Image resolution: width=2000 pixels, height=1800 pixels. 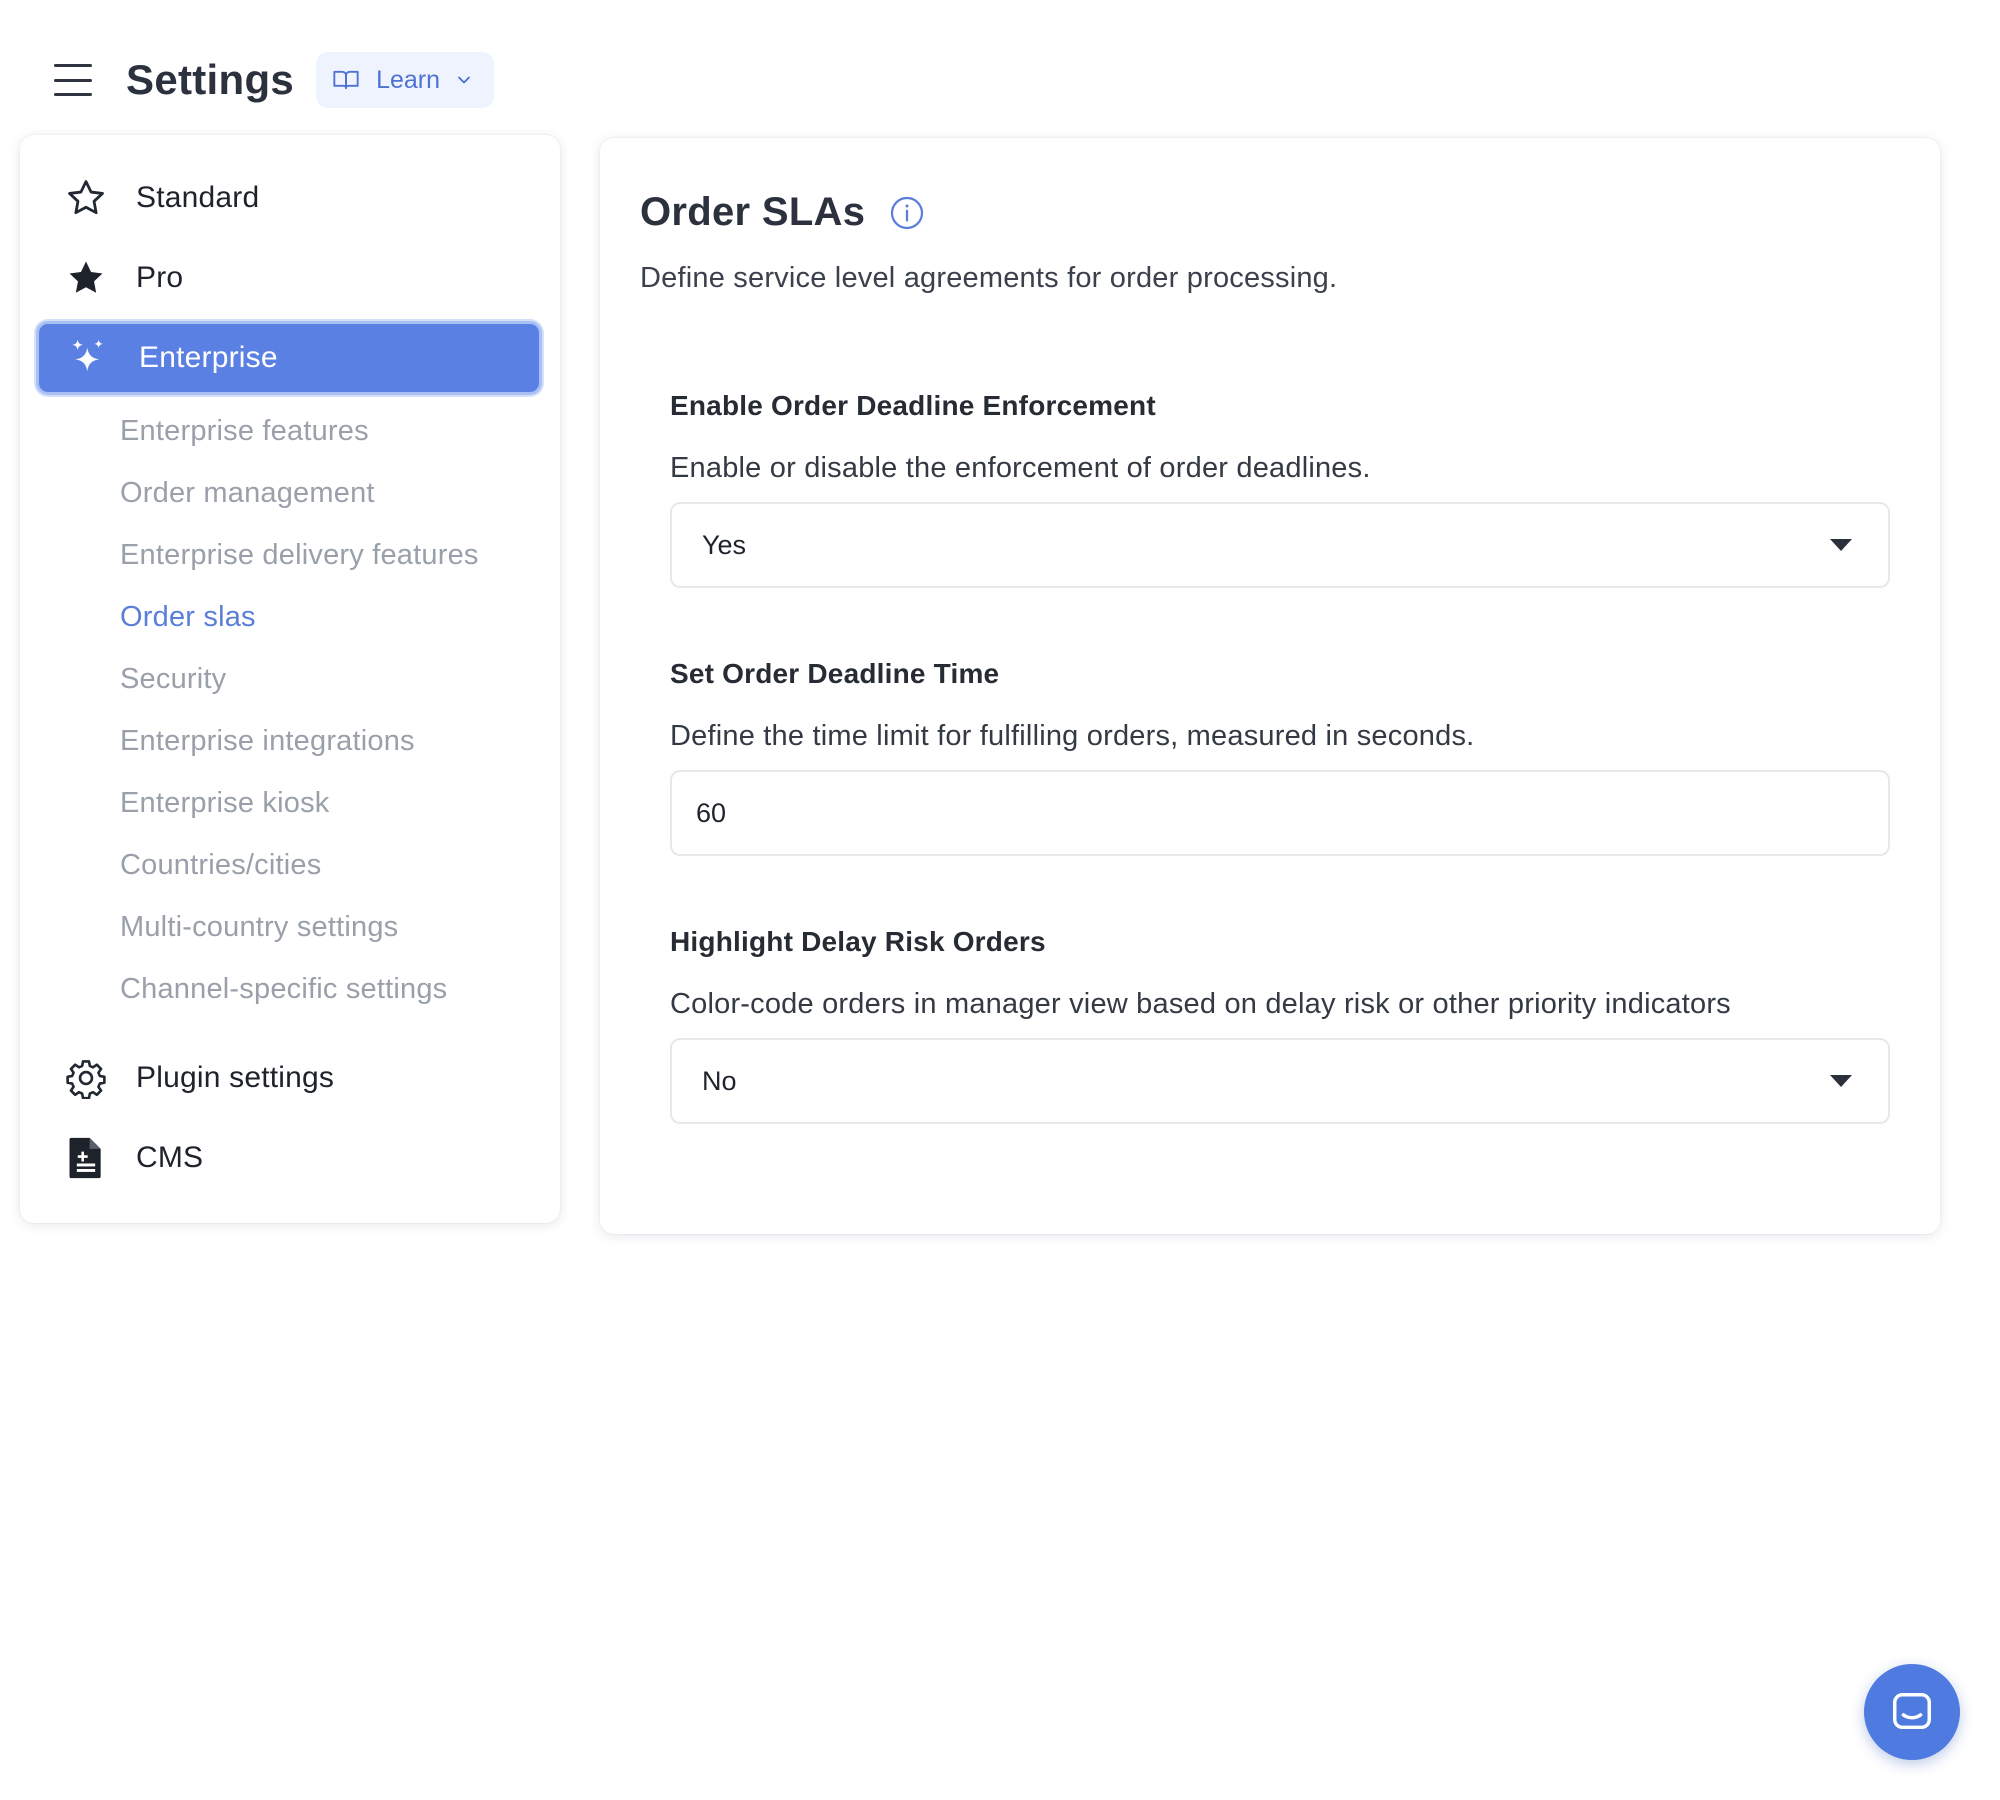 I want to click on sidebar-item-standard: Standard, so click(x=289, y=198).